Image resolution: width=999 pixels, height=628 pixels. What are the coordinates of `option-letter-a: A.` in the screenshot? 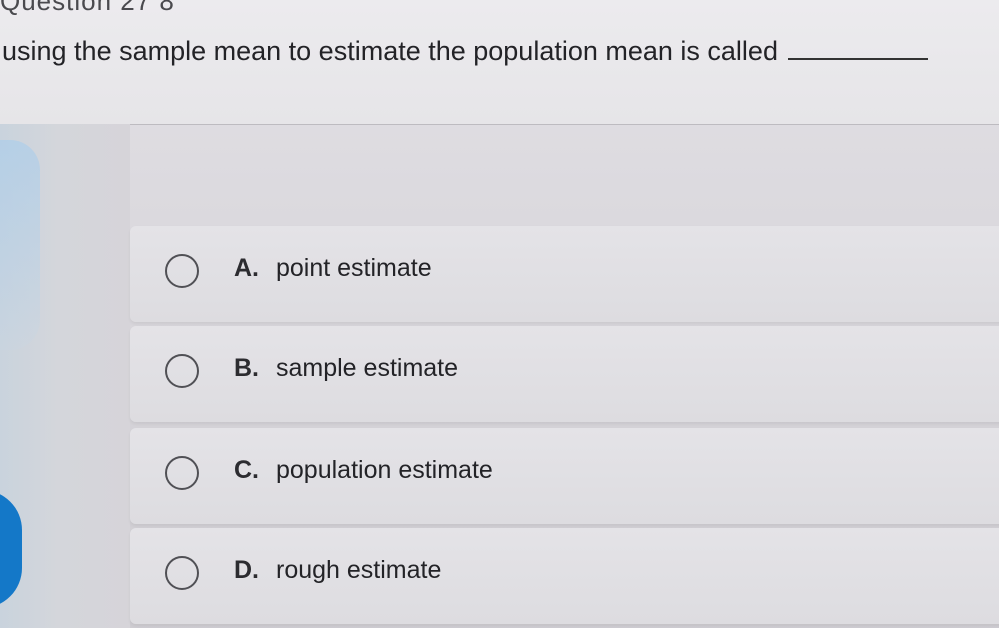 It's located at (246, 268).